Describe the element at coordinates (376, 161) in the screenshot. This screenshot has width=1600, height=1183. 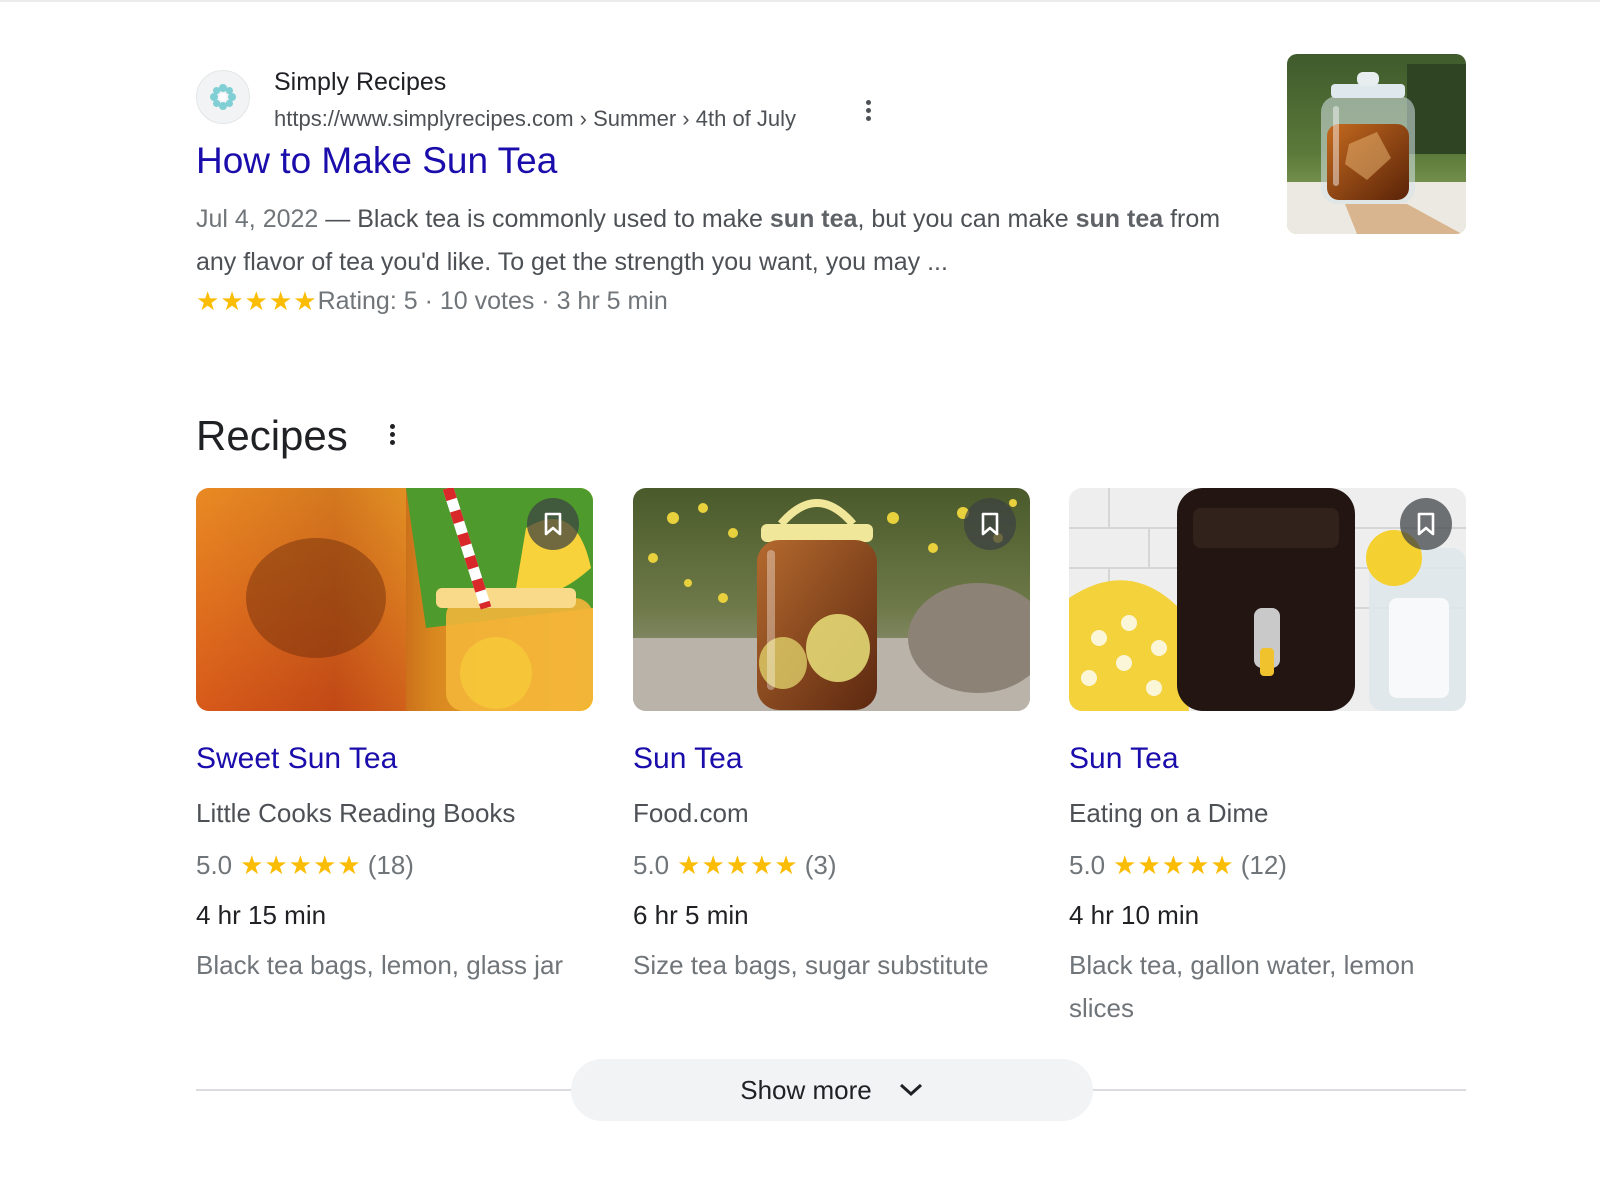
I see `result-title-link: How to Make Sun Tea` at that location.